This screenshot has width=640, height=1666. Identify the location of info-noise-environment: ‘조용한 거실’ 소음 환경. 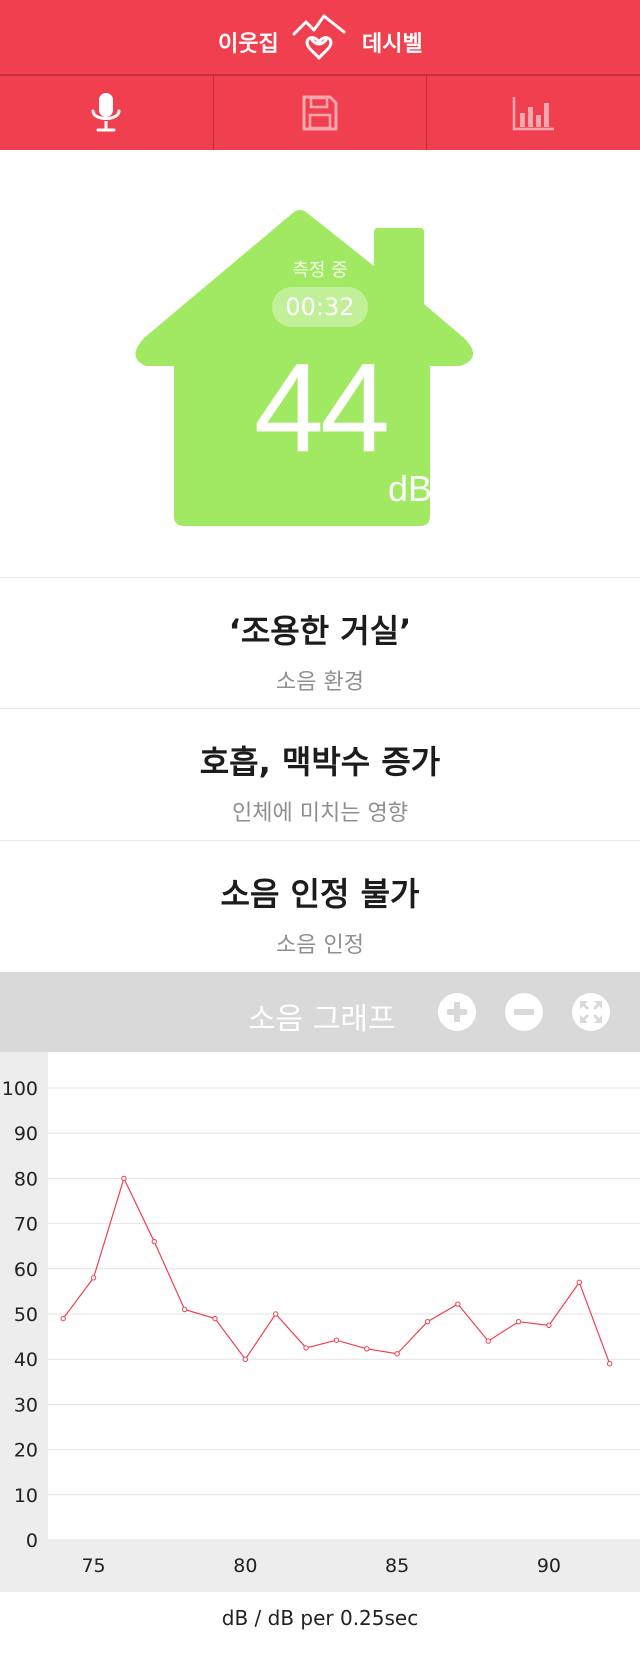
(320, 642).